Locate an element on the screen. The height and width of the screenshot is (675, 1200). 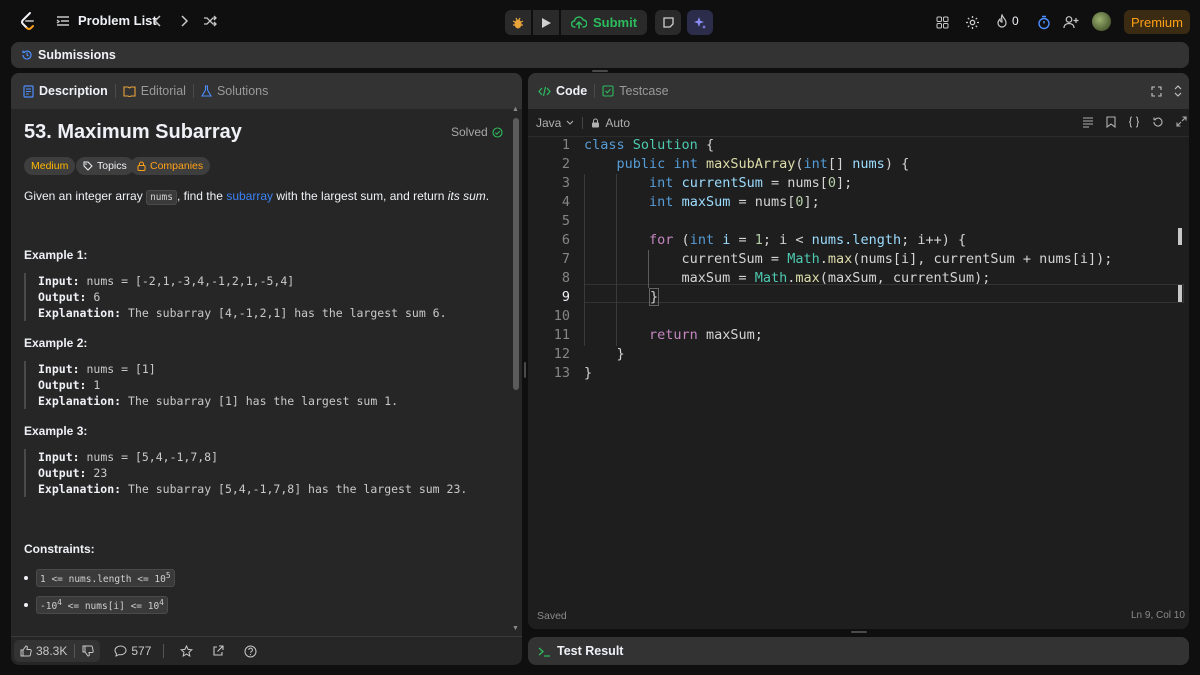
chevron-left-icon is located at coordinates (157, 21).